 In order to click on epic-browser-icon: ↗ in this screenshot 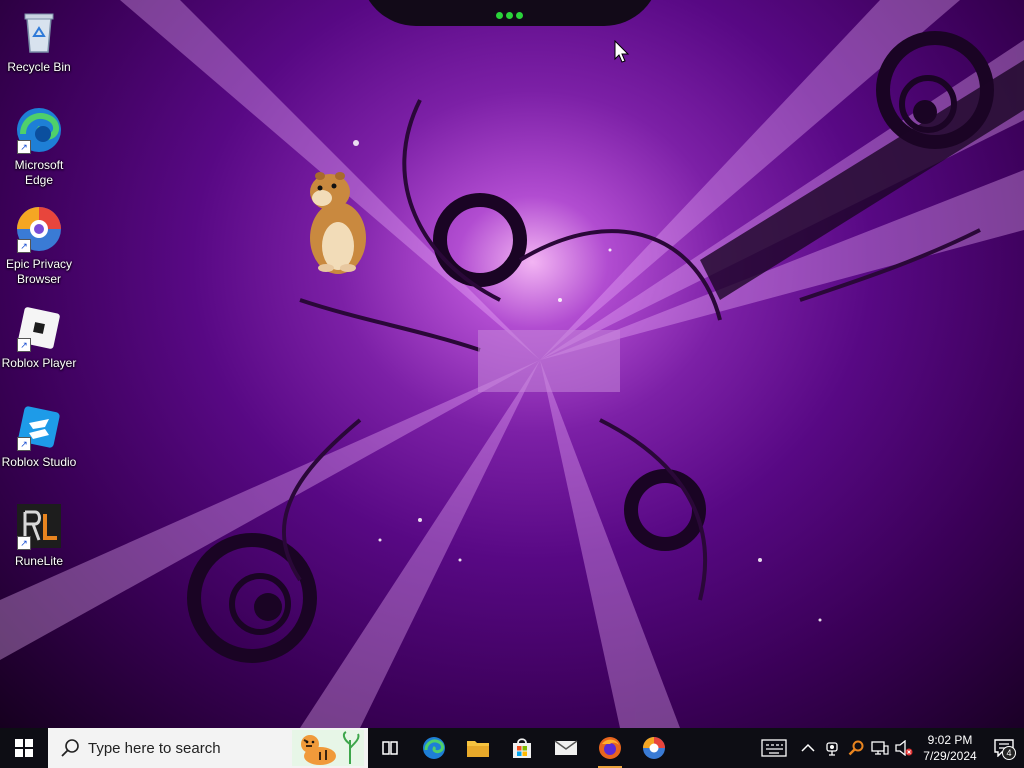, I will do `click(39, 229)`.